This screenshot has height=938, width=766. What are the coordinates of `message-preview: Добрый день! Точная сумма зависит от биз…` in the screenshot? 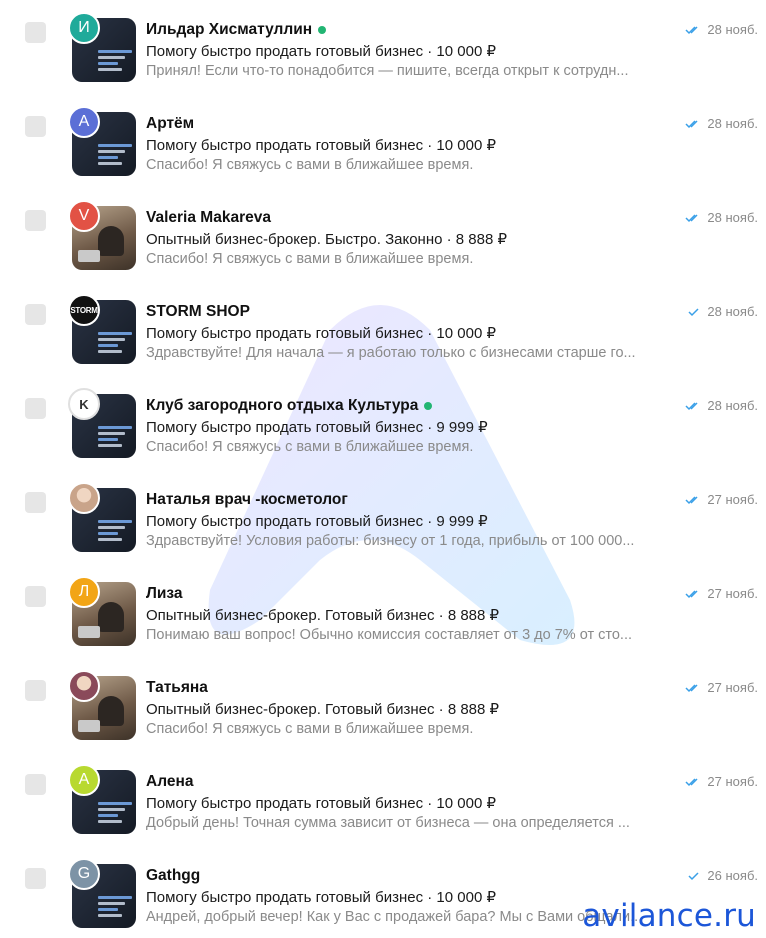 It's located at (388, 823).